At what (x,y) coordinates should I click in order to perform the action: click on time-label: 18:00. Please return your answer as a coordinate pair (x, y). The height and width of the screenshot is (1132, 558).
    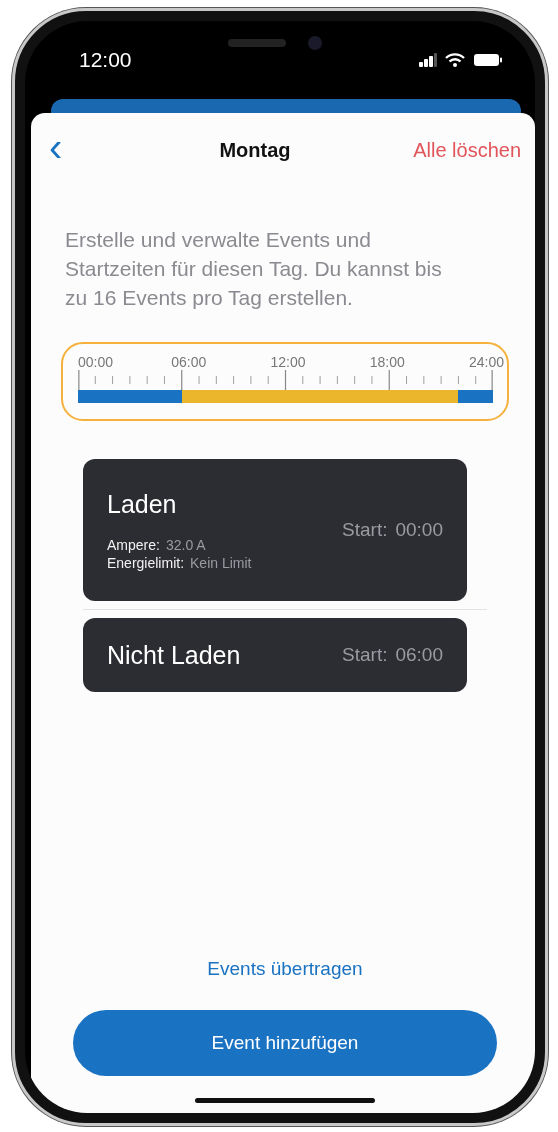
    Looking at the image, I should click on (387, 362).